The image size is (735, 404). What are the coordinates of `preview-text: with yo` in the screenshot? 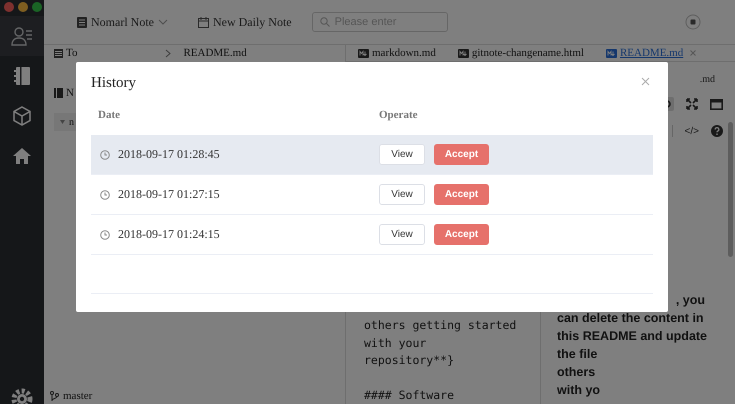 It's located at (578, 390).